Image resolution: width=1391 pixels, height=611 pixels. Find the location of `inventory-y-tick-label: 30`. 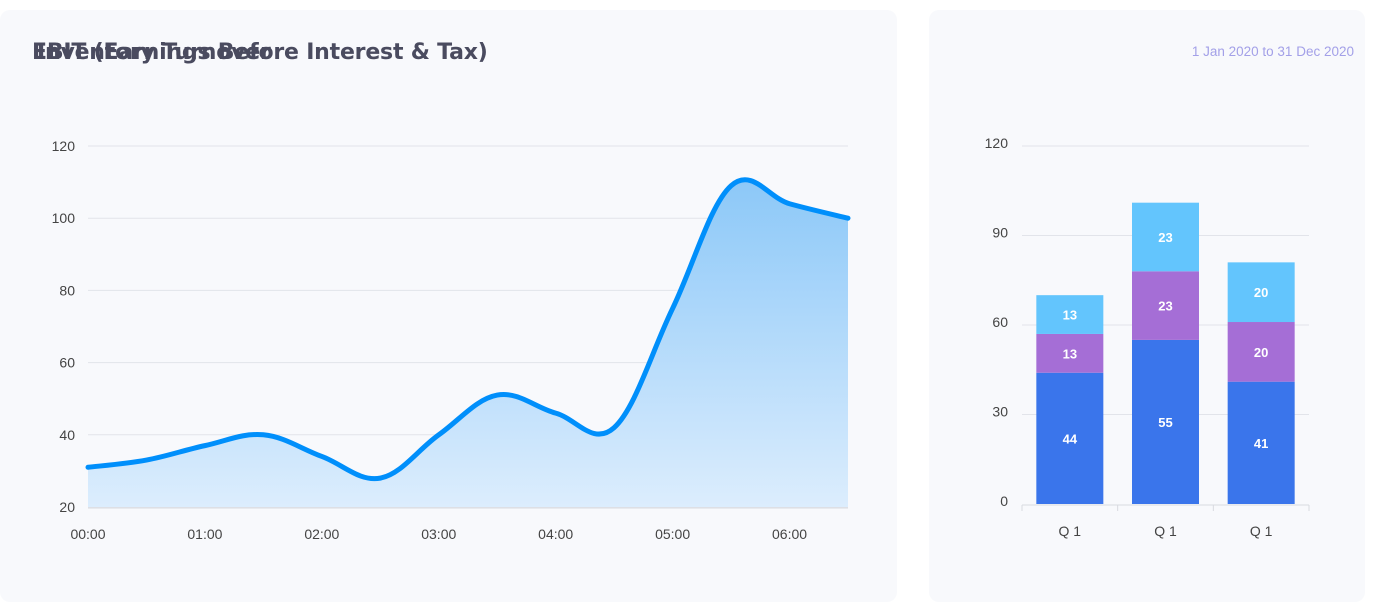

inventory-y-tick-label: 30 is located at coordinates (1000, 412).